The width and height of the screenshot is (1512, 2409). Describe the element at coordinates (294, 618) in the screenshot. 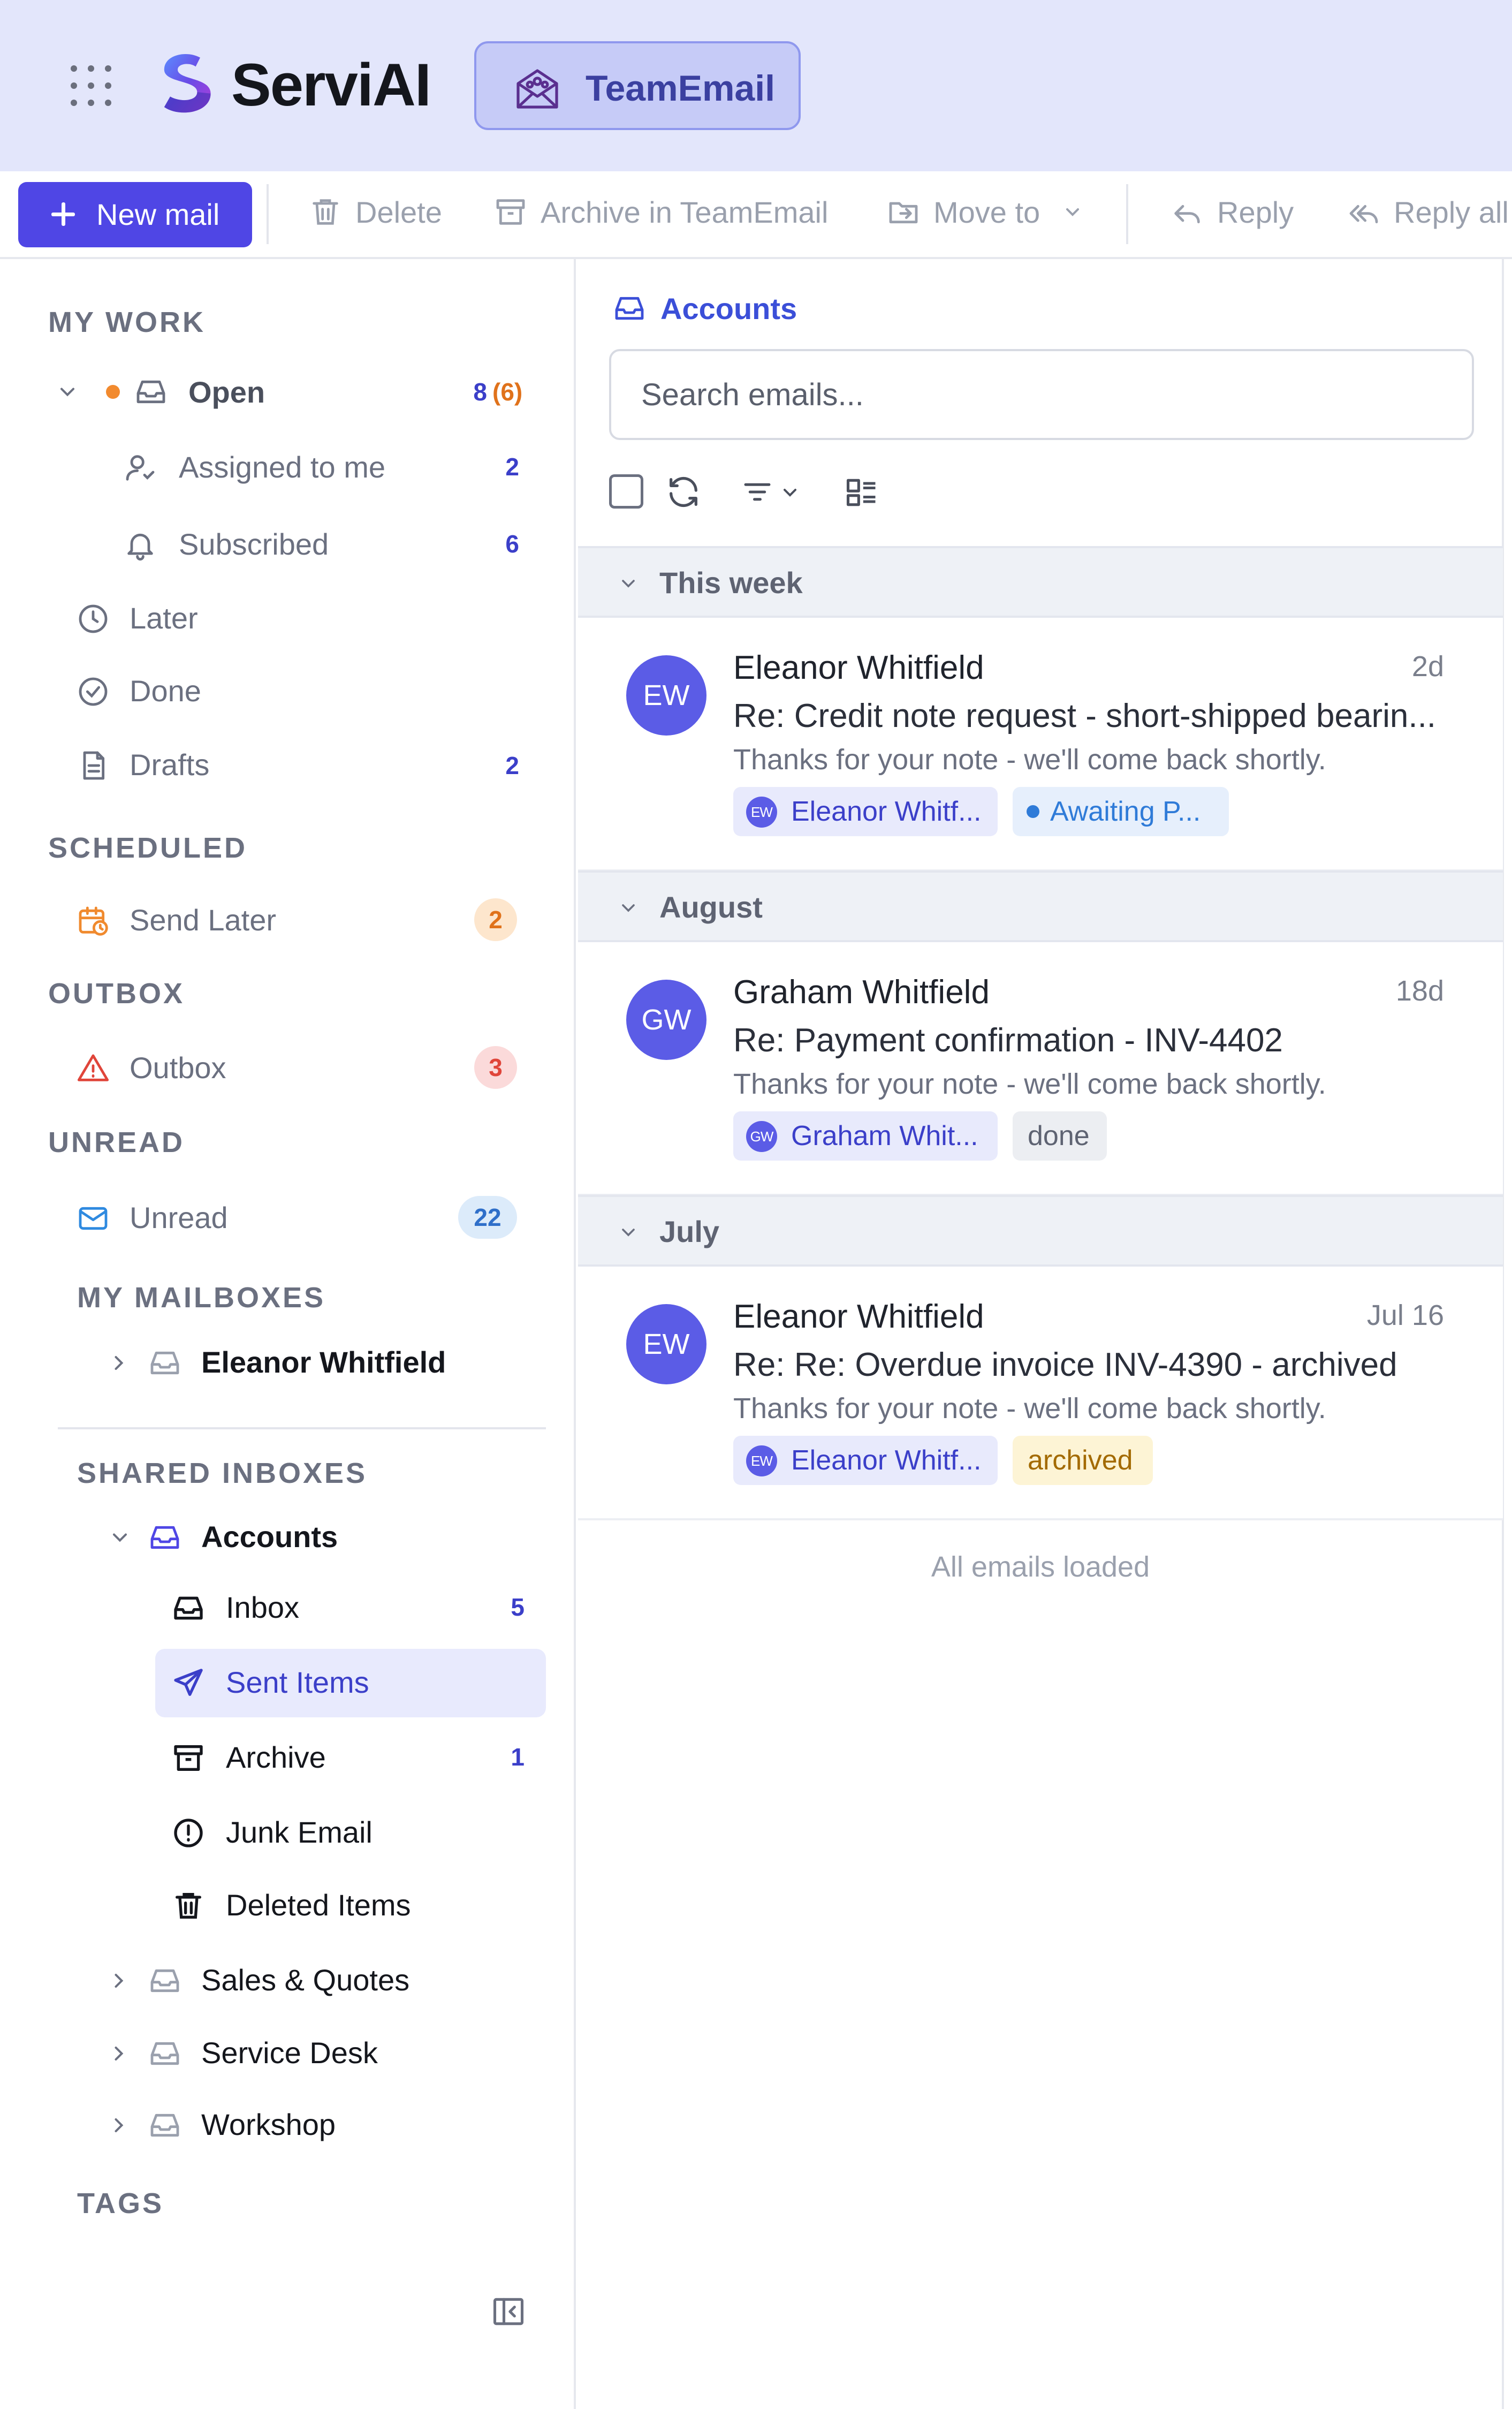

I see `sidebar-item-later: Later` at that location.